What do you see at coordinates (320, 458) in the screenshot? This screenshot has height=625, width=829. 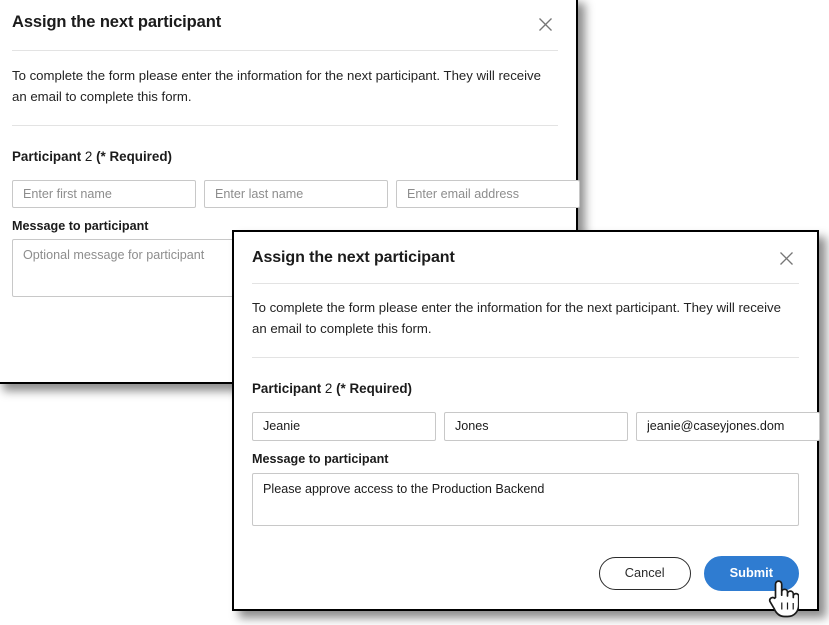 I see `message-label: Message to participant` at bounding box center [320, 458].